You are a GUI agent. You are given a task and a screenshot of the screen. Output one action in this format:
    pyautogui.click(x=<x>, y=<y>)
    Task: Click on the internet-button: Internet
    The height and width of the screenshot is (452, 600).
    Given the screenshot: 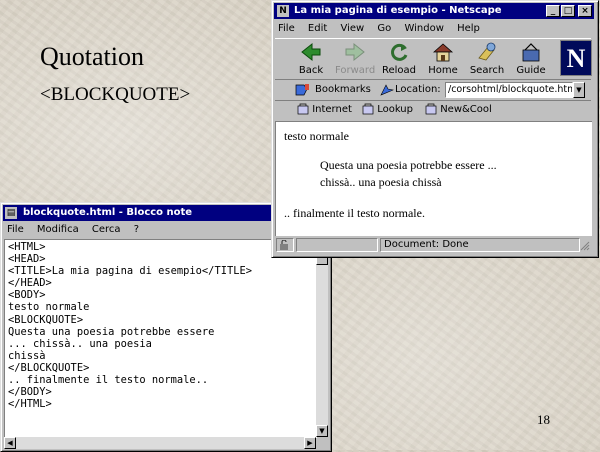 What is the action you would take?
    pyautogui.click(x=324, y=110)
    